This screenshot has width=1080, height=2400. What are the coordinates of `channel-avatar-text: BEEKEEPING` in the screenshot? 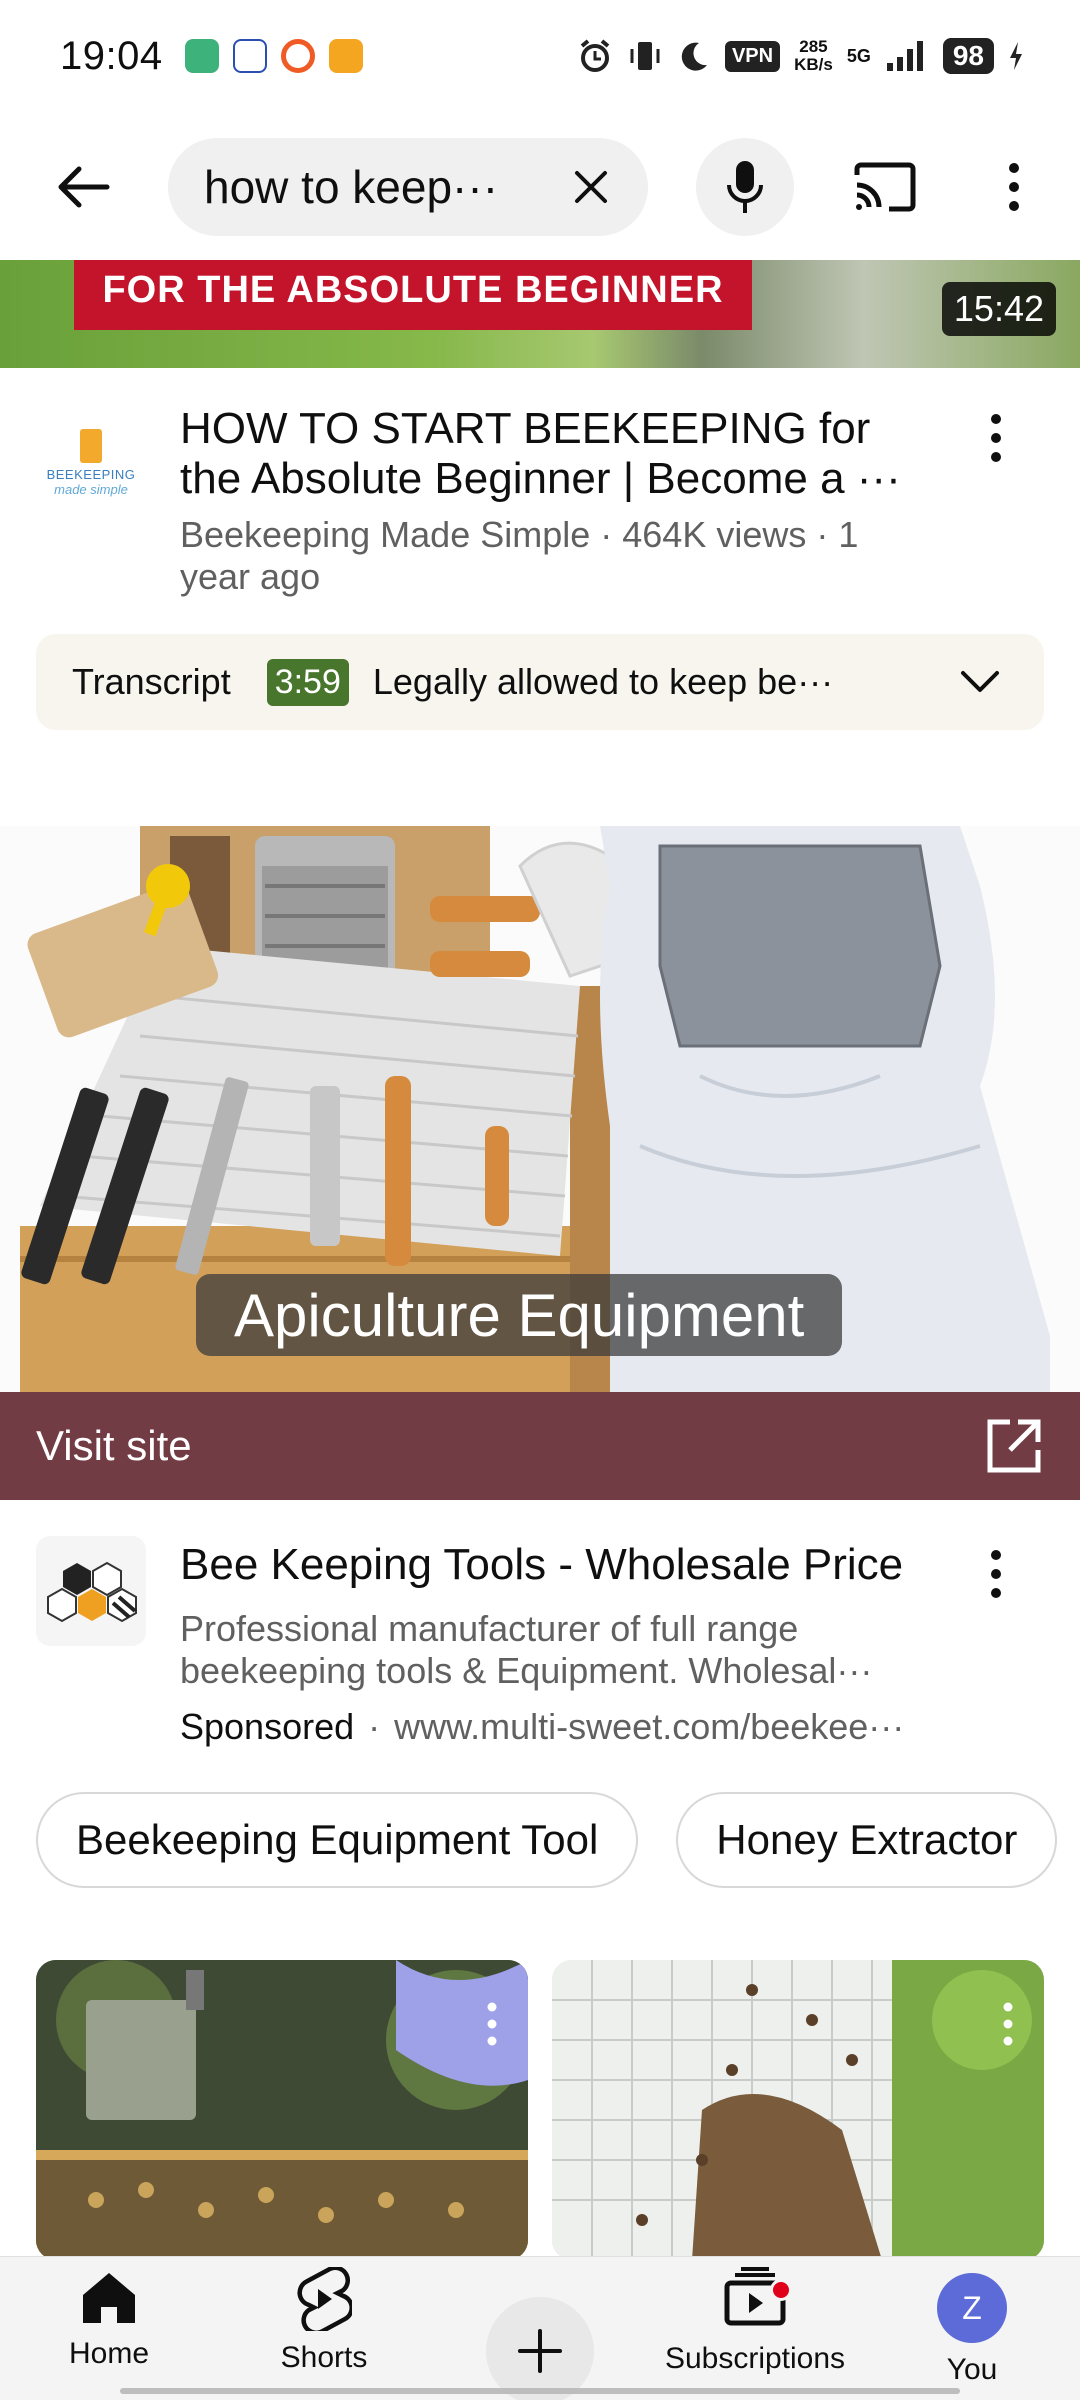 It's located at (91, 474).